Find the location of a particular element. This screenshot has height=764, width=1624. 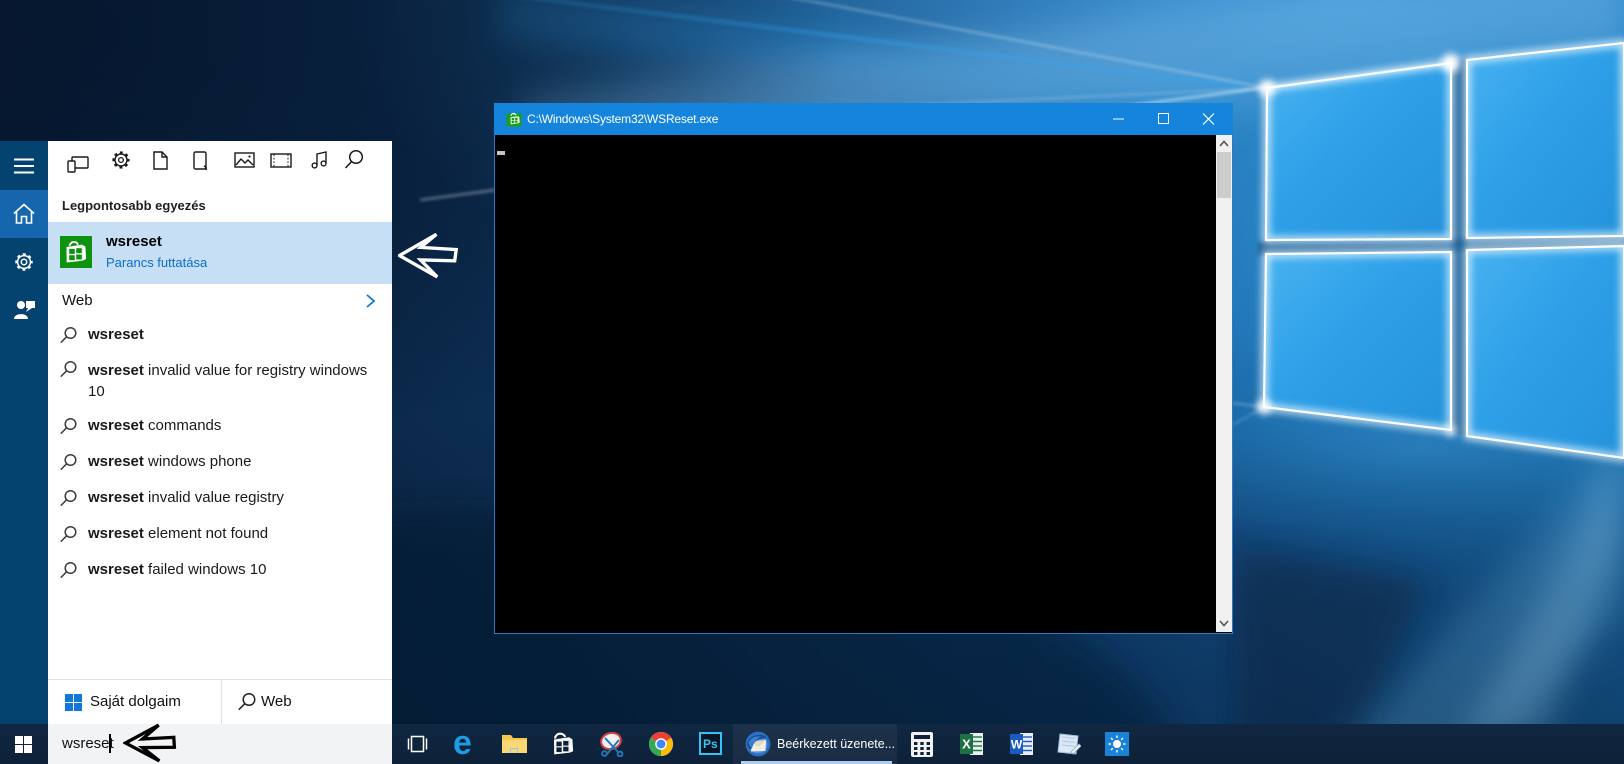

svg-text: X is located at coordinates (966, 744).